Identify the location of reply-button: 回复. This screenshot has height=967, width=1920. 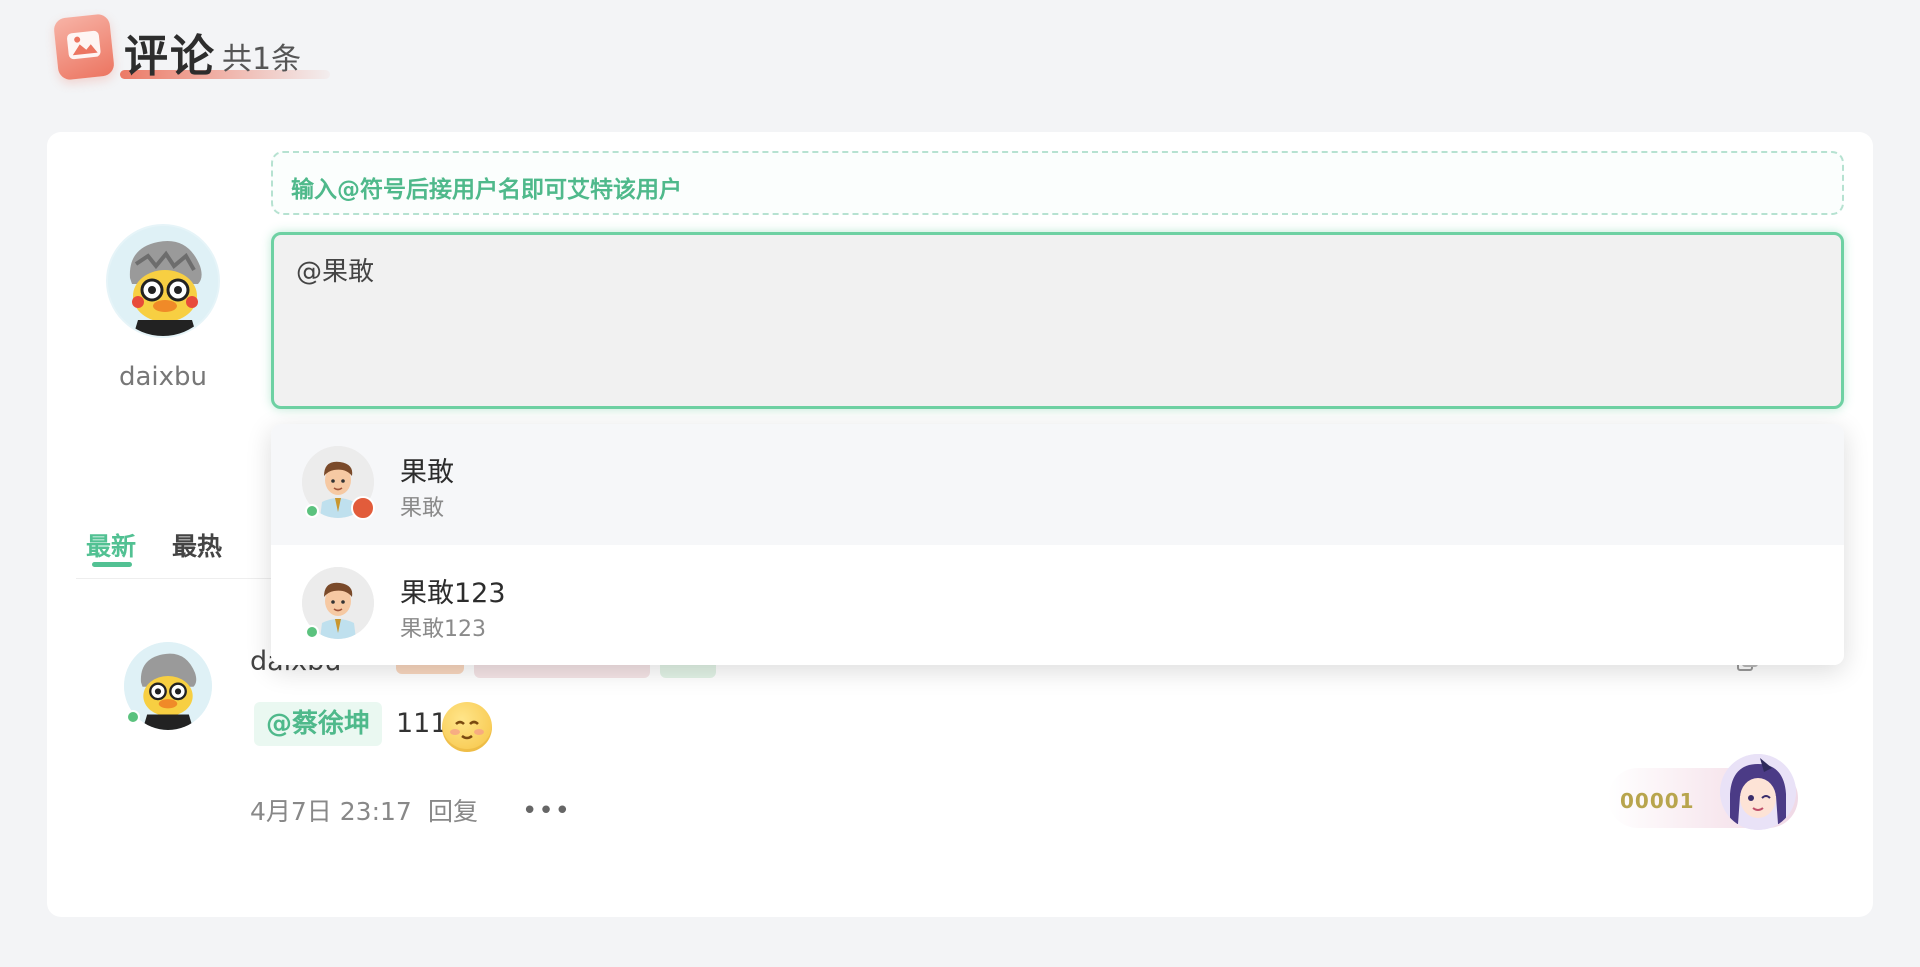
(453, 810).